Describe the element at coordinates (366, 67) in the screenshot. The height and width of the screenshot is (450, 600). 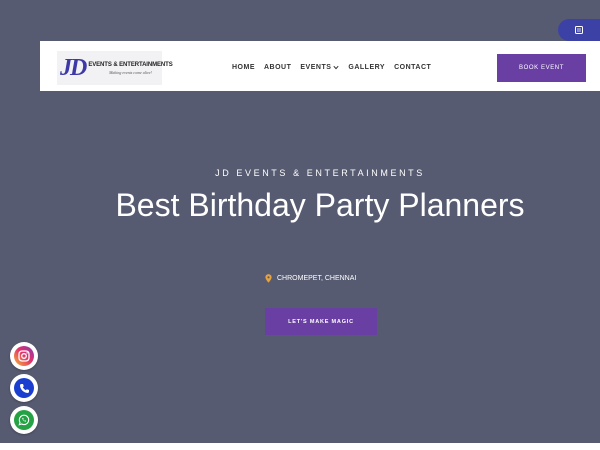
I see `nav-gallery: GALLERY` at that location.